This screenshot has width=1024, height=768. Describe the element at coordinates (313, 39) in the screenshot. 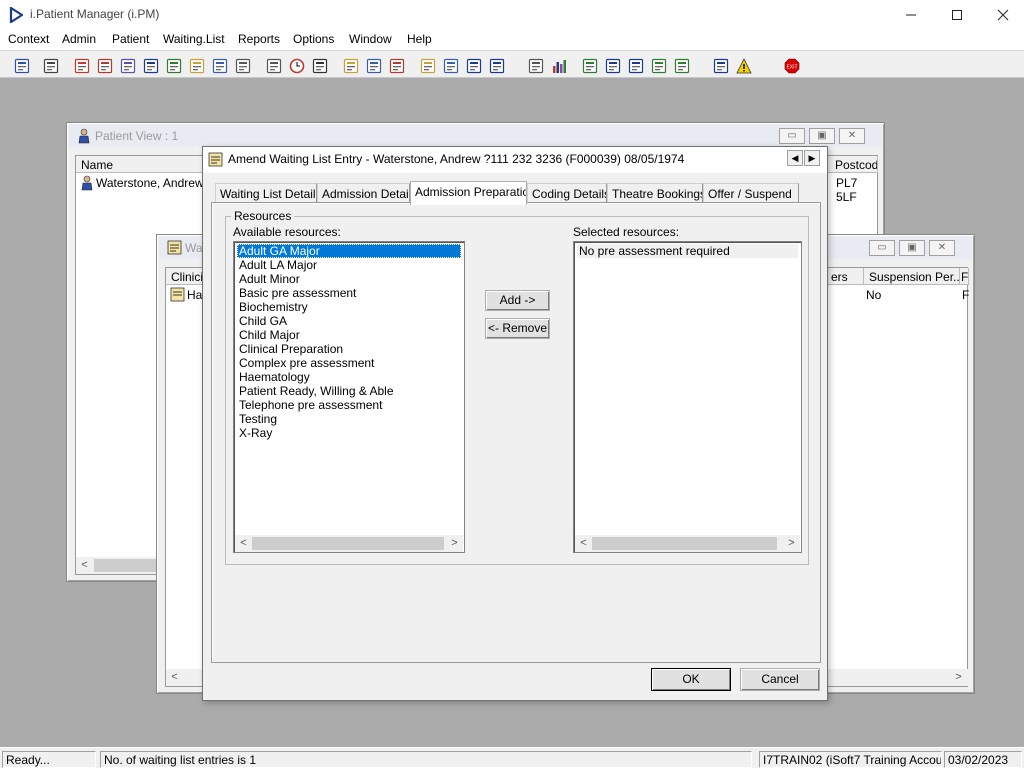

I see `menu-options: Options` at that location.